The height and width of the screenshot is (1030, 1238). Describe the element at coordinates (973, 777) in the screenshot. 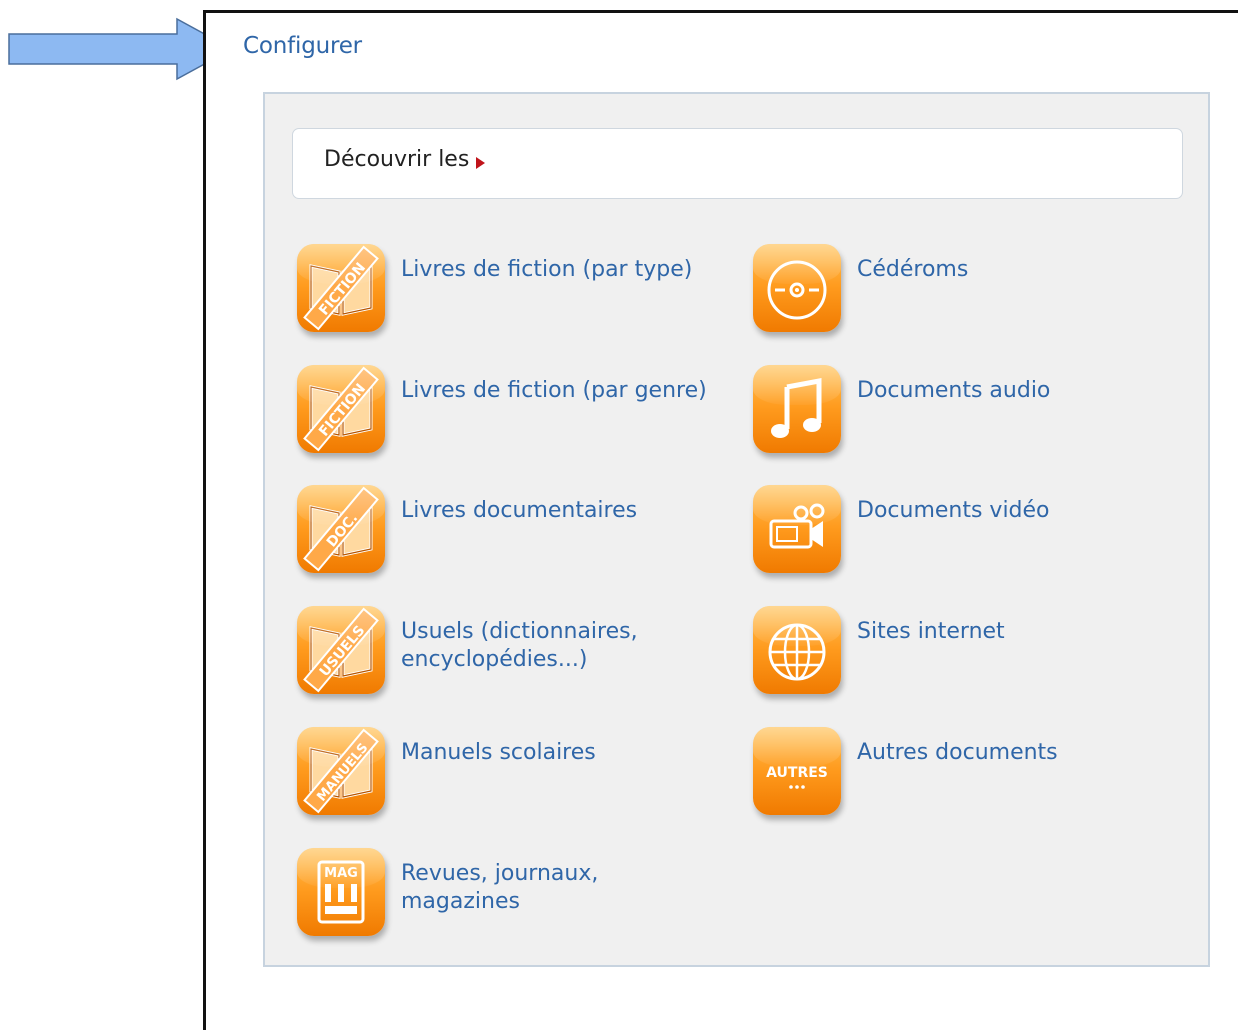

I see `category-autres: AUTRES Autres documents` at that location.